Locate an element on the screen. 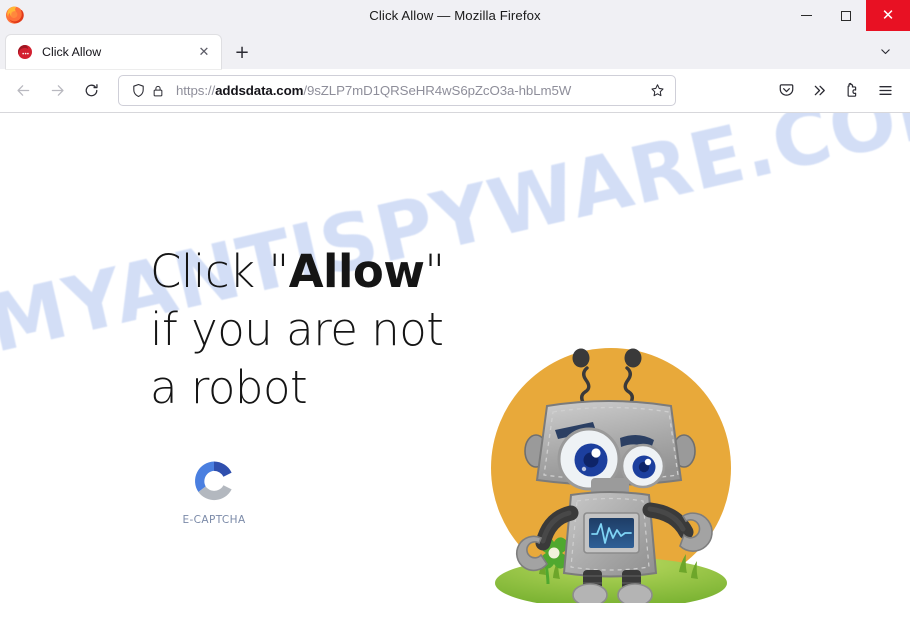 This screenshot has width=910, height=623. tab-favicon-icon is located at coordinates (25, 52).